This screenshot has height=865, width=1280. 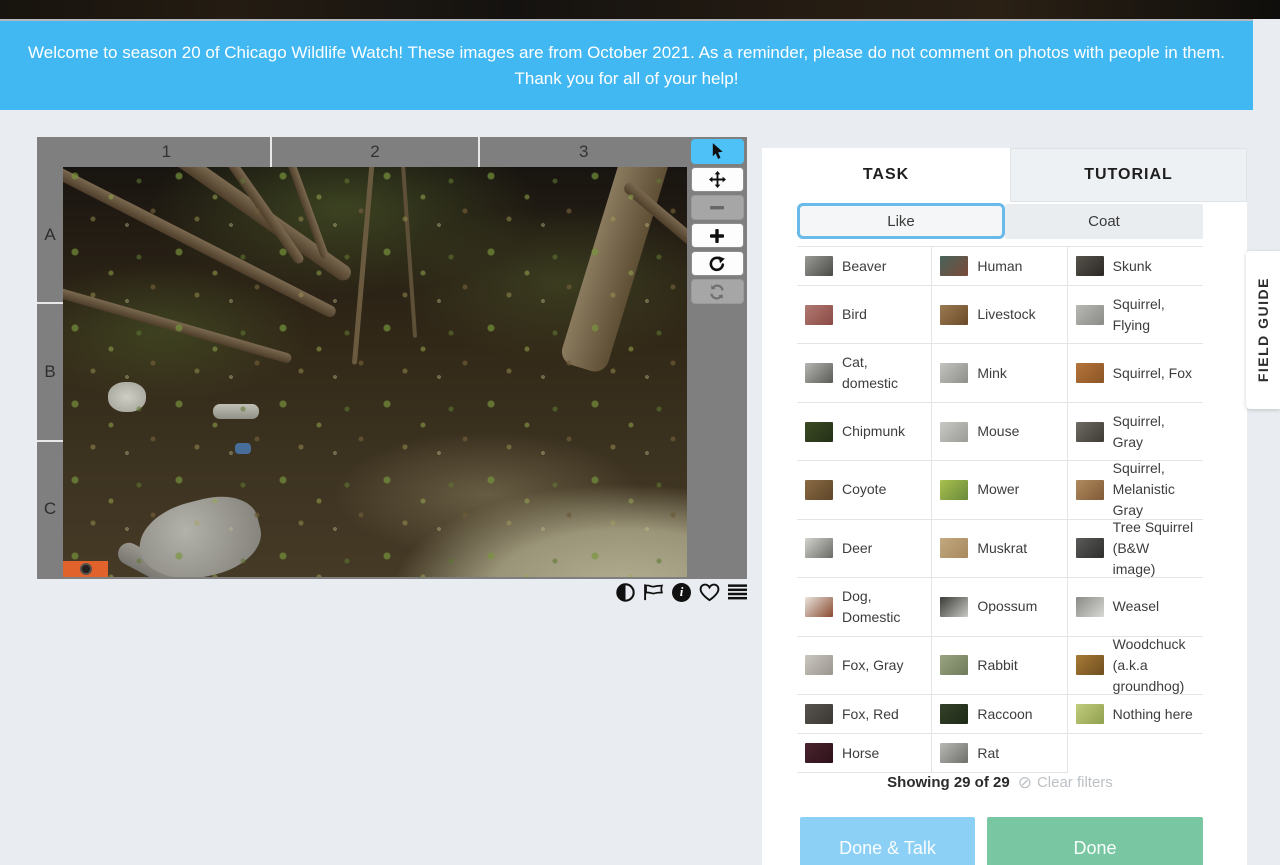 I want to click on field-guide-tab: FIELD GUIDE, so click(x=1263, y=330).